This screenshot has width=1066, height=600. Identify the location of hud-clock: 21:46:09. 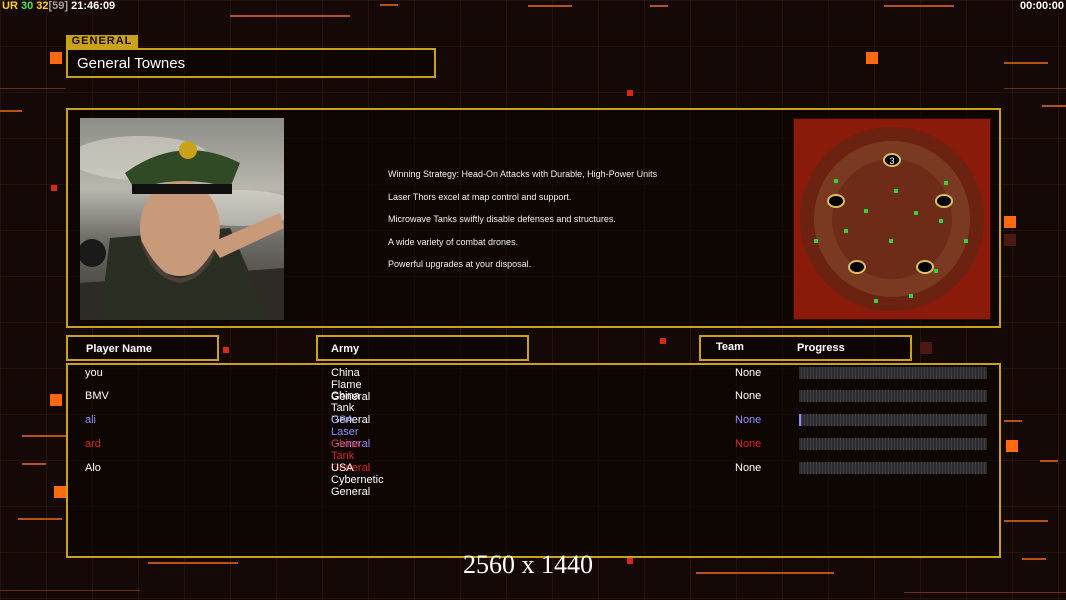
(93, 6).